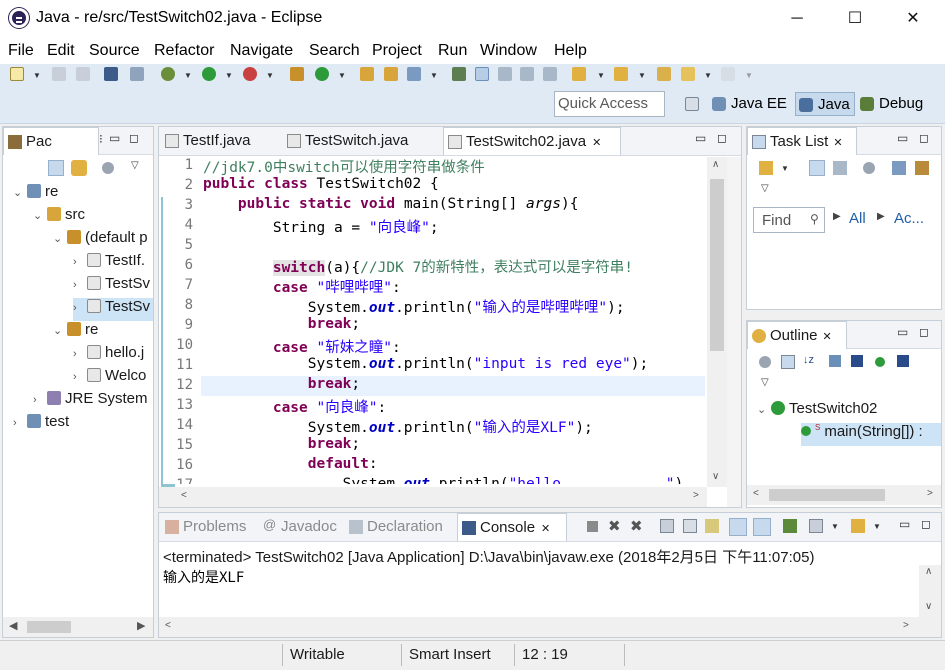  What do you see at coordinates (877, 526) in the screenshot?
I see `open-console-dropdown-icon: ▼` at bounding box center [877, 526].